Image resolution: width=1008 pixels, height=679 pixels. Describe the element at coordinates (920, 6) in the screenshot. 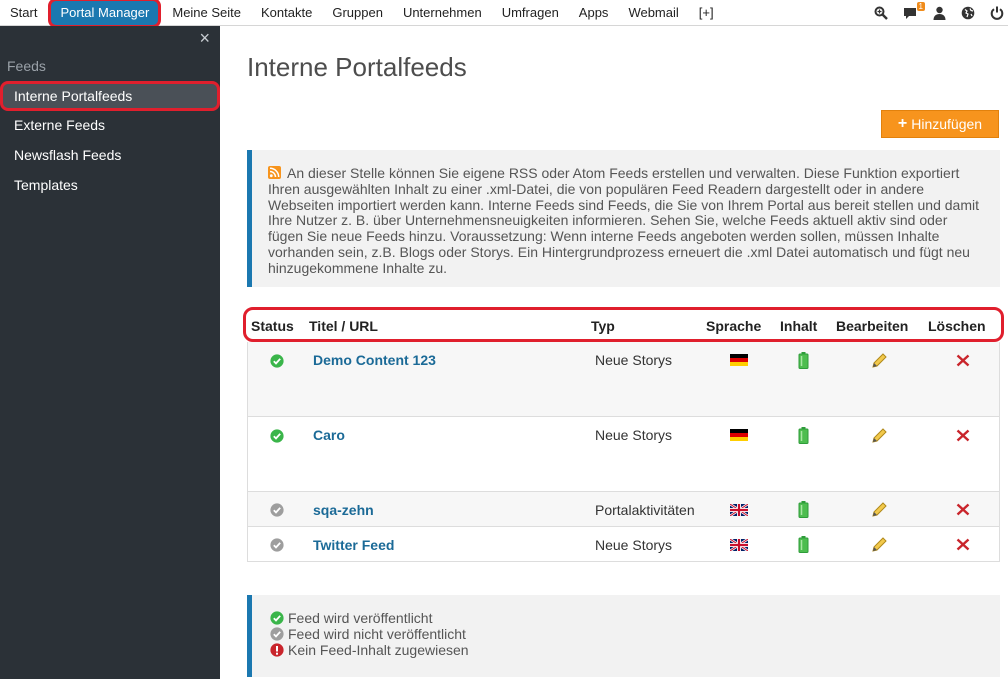

I see `notification-badge: 1` at that location.